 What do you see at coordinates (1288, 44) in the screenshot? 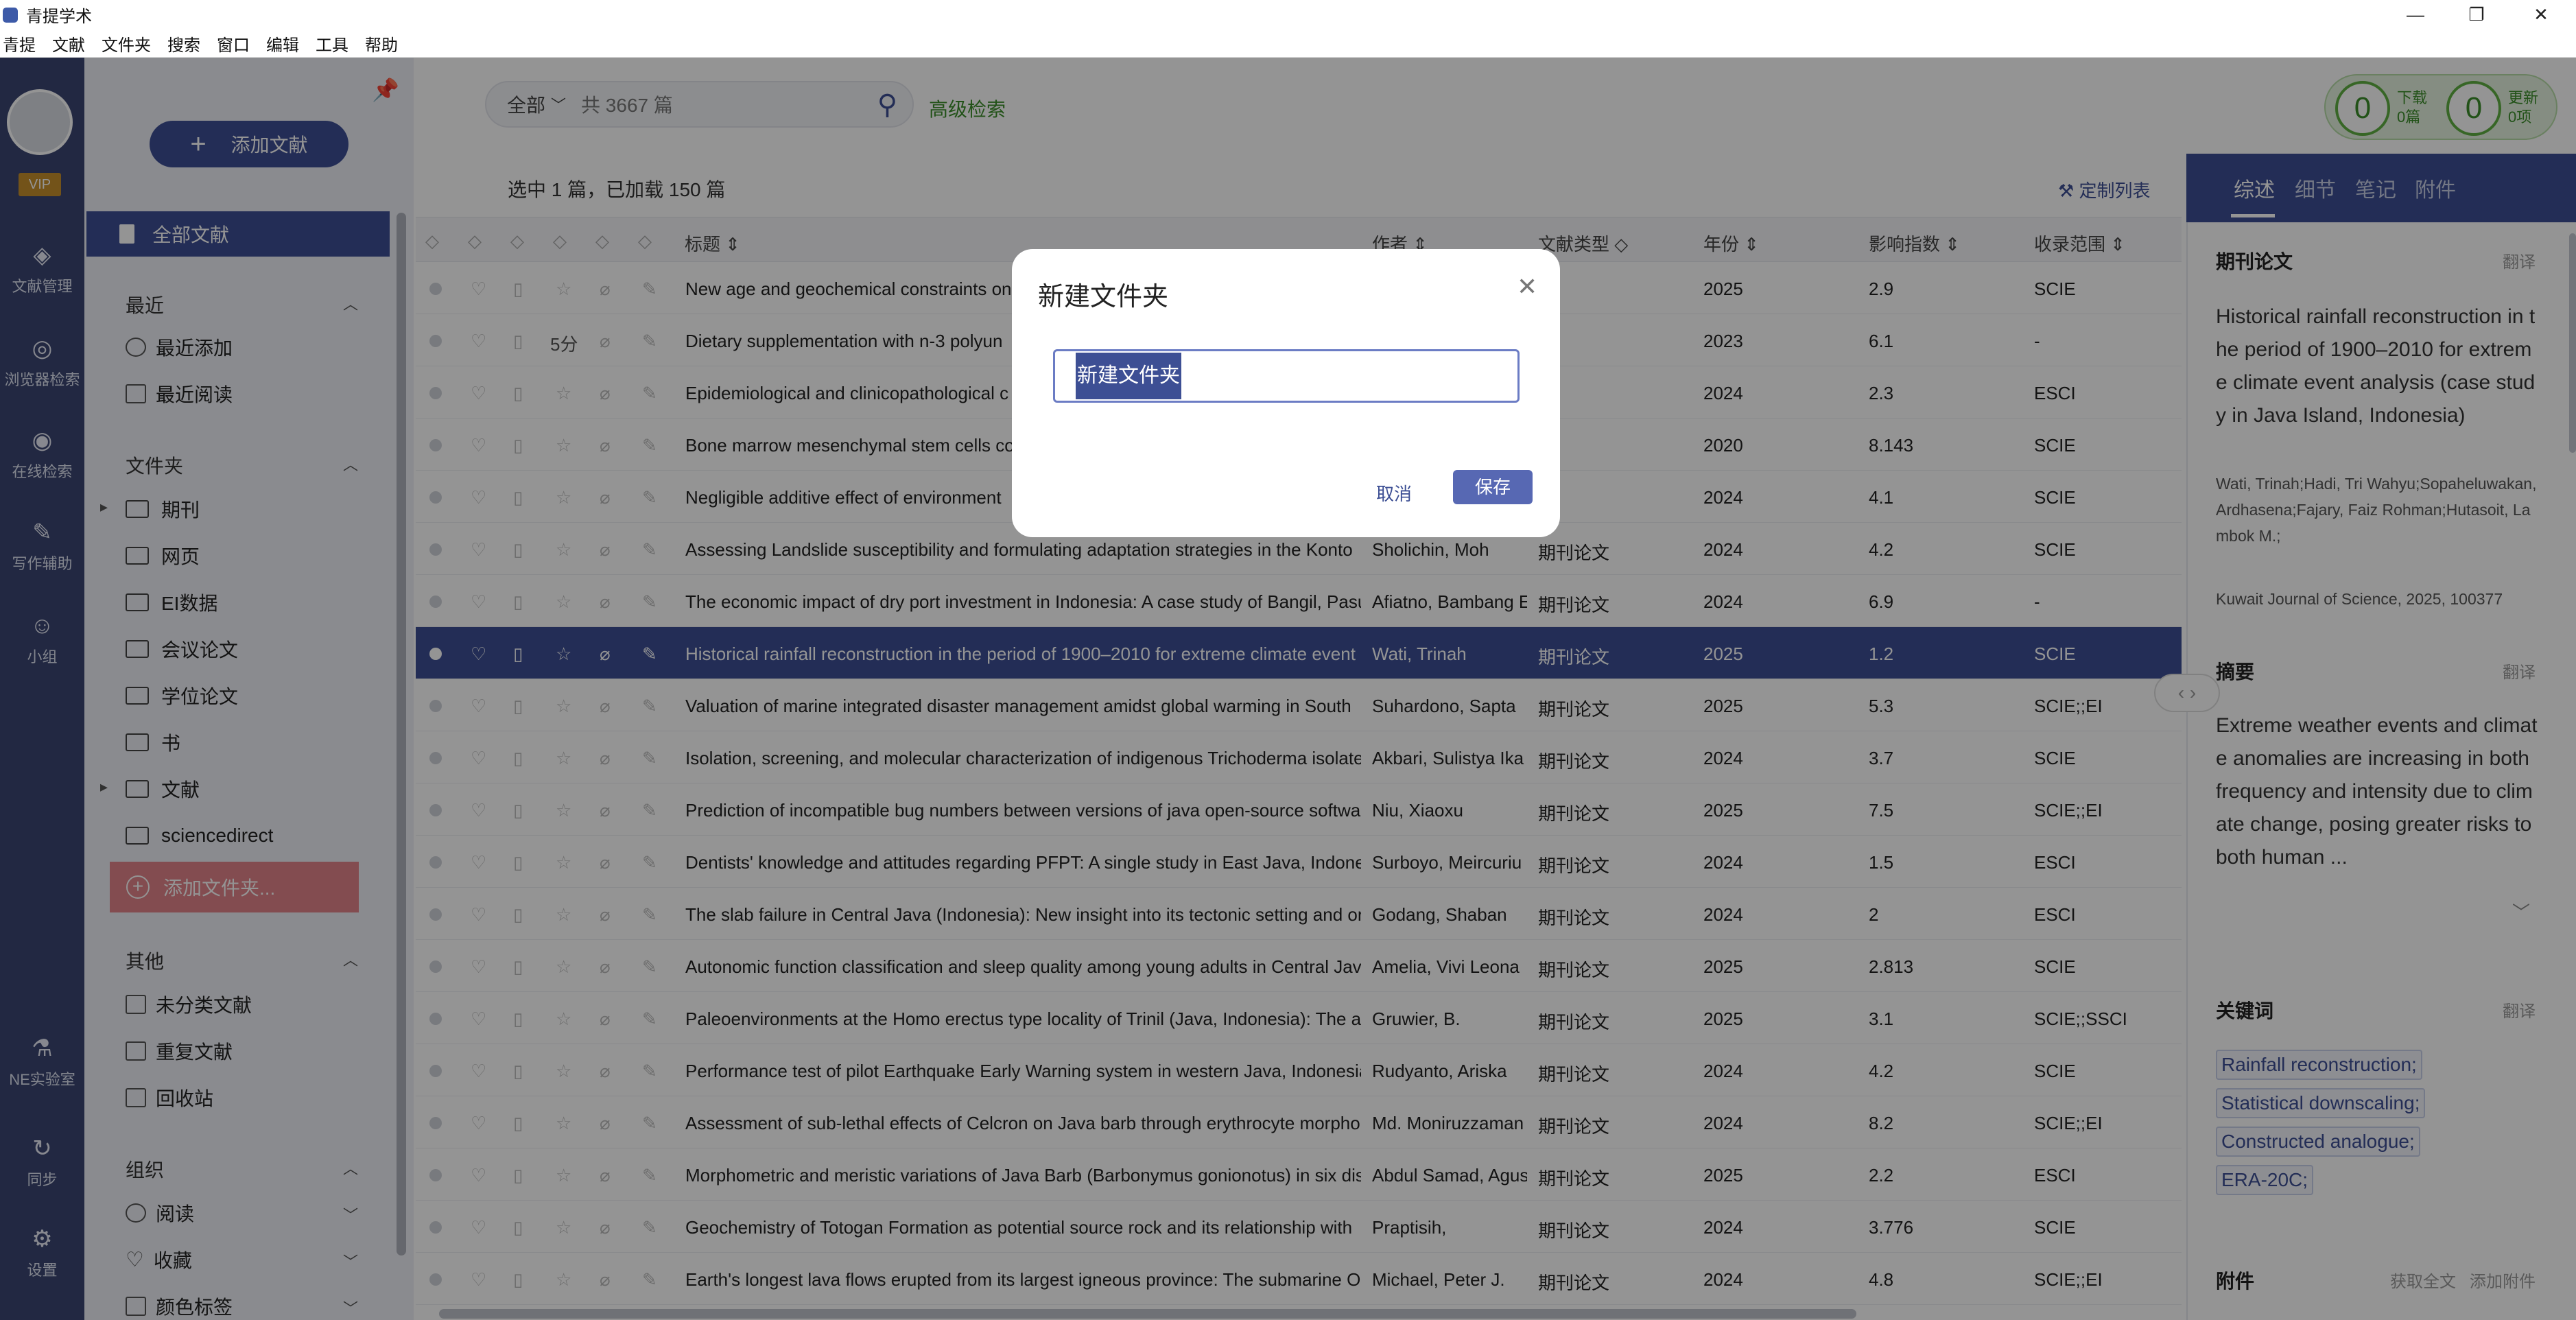
I see `menu-bar: 青提 文献 文件夹 搜索 窗口 编辑 工具 帮助` at bounding box center [1288, 44].